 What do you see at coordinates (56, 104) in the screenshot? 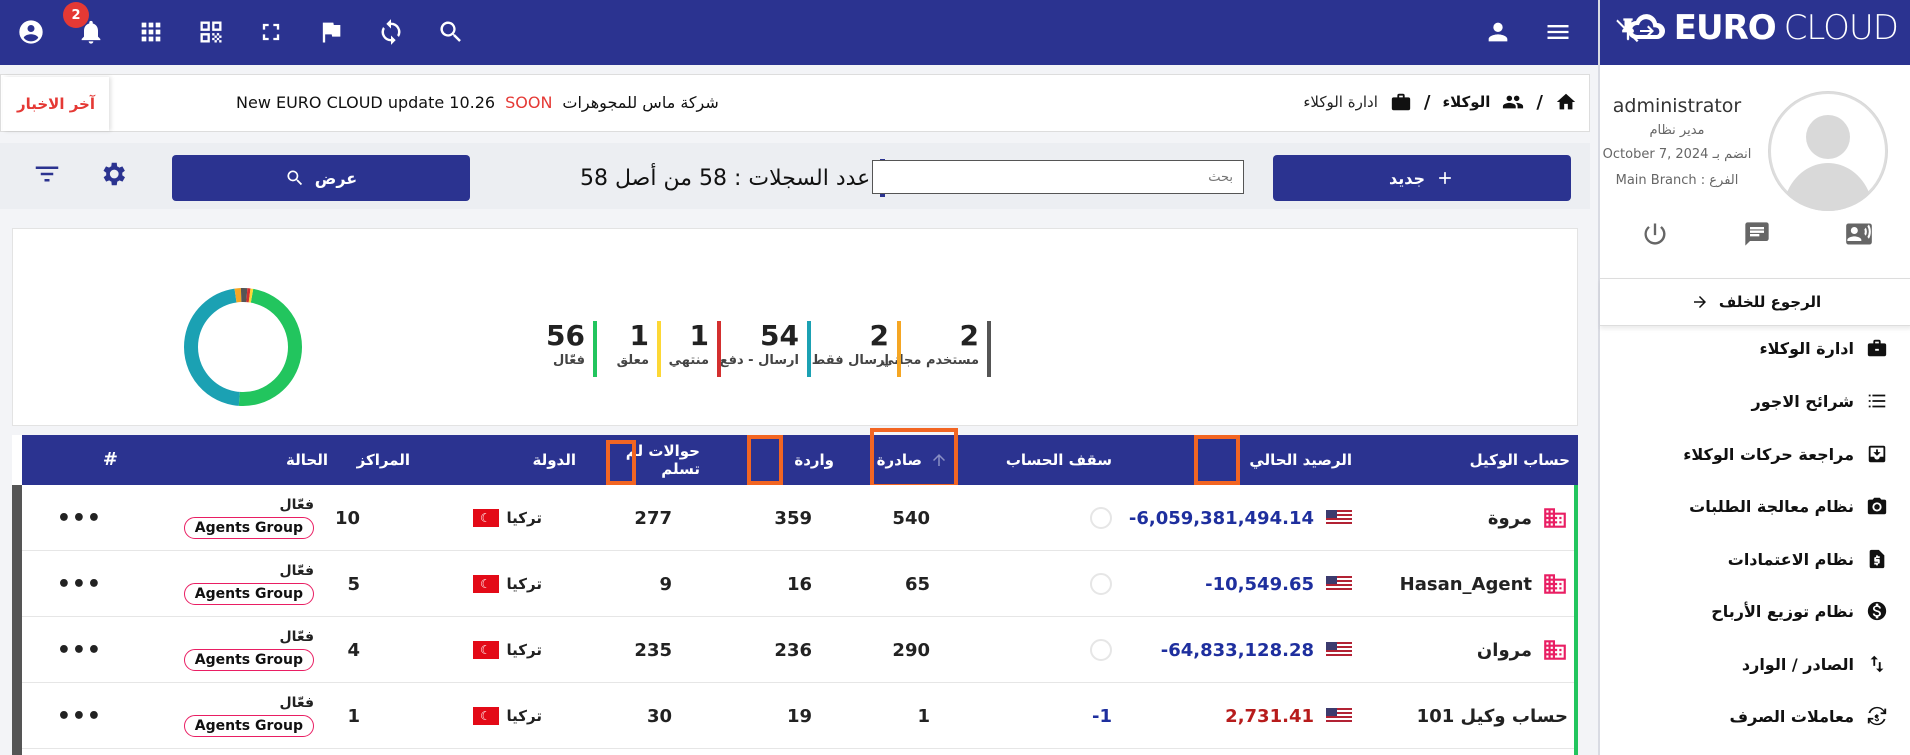
I see `news-tag: آخر الاخبار` at bounding box center [56, 104].